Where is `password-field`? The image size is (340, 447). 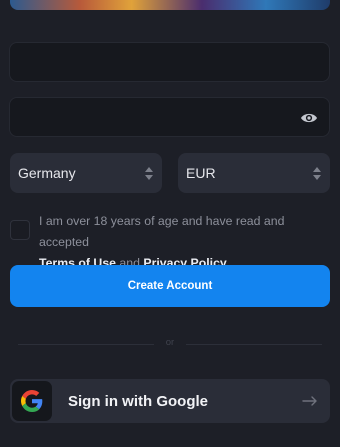
password-field is located at coordinates (169, 117).